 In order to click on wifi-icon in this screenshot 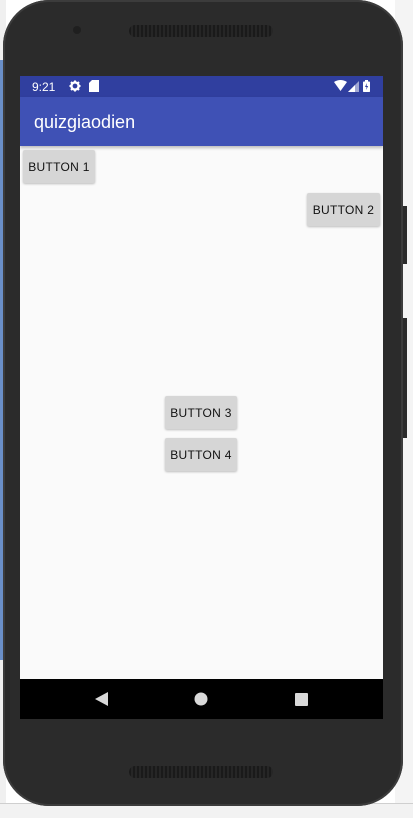, I will do `click(340, 85)`.